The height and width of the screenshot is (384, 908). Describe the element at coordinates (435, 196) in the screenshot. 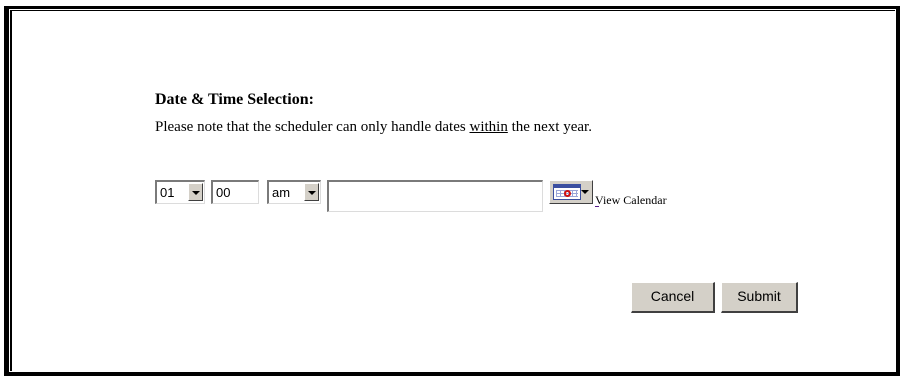

I see `date-input` at that location.